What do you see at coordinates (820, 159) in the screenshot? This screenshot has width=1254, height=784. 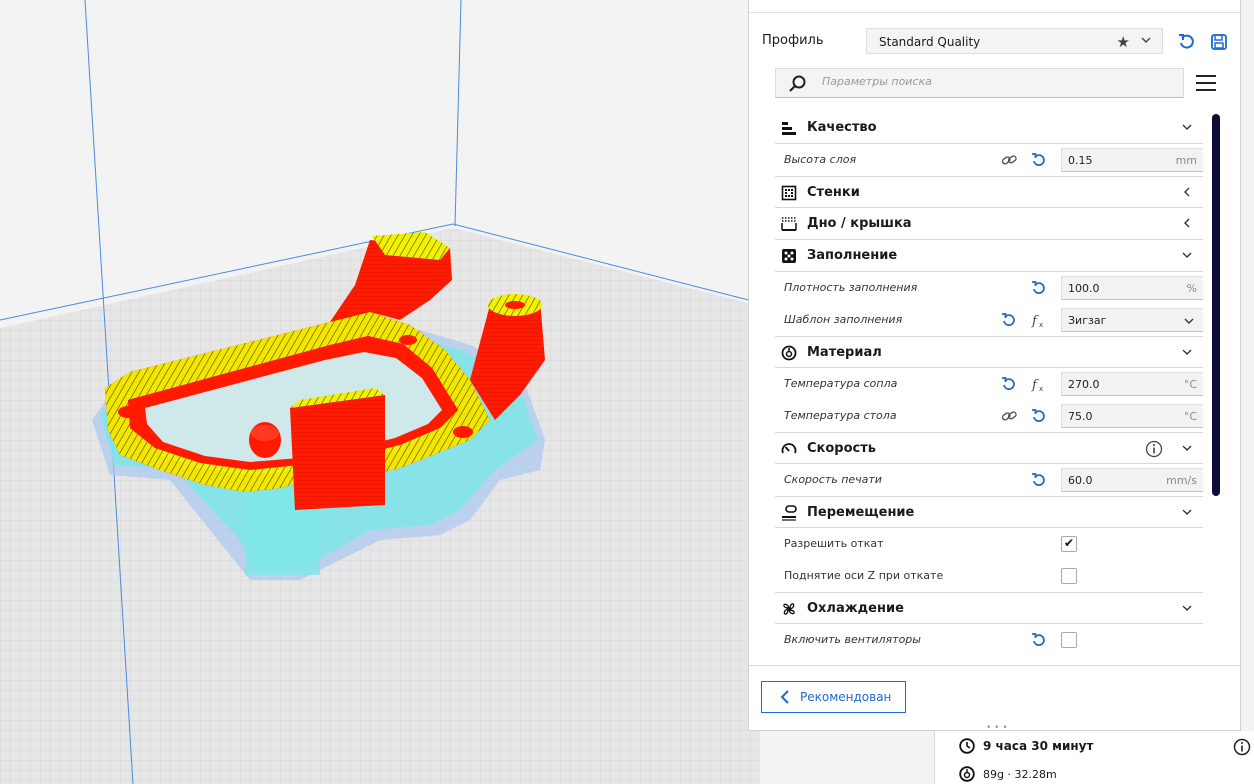 I see `setting-label: Высота слоя` at bounding box center [820, 159].